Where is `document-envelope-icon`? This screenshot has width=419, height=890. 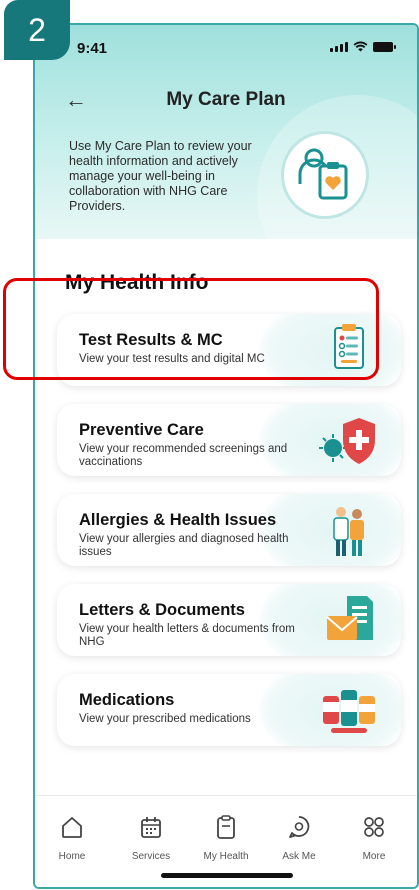
document-envelope-icon is located at coordinates (349, 618).